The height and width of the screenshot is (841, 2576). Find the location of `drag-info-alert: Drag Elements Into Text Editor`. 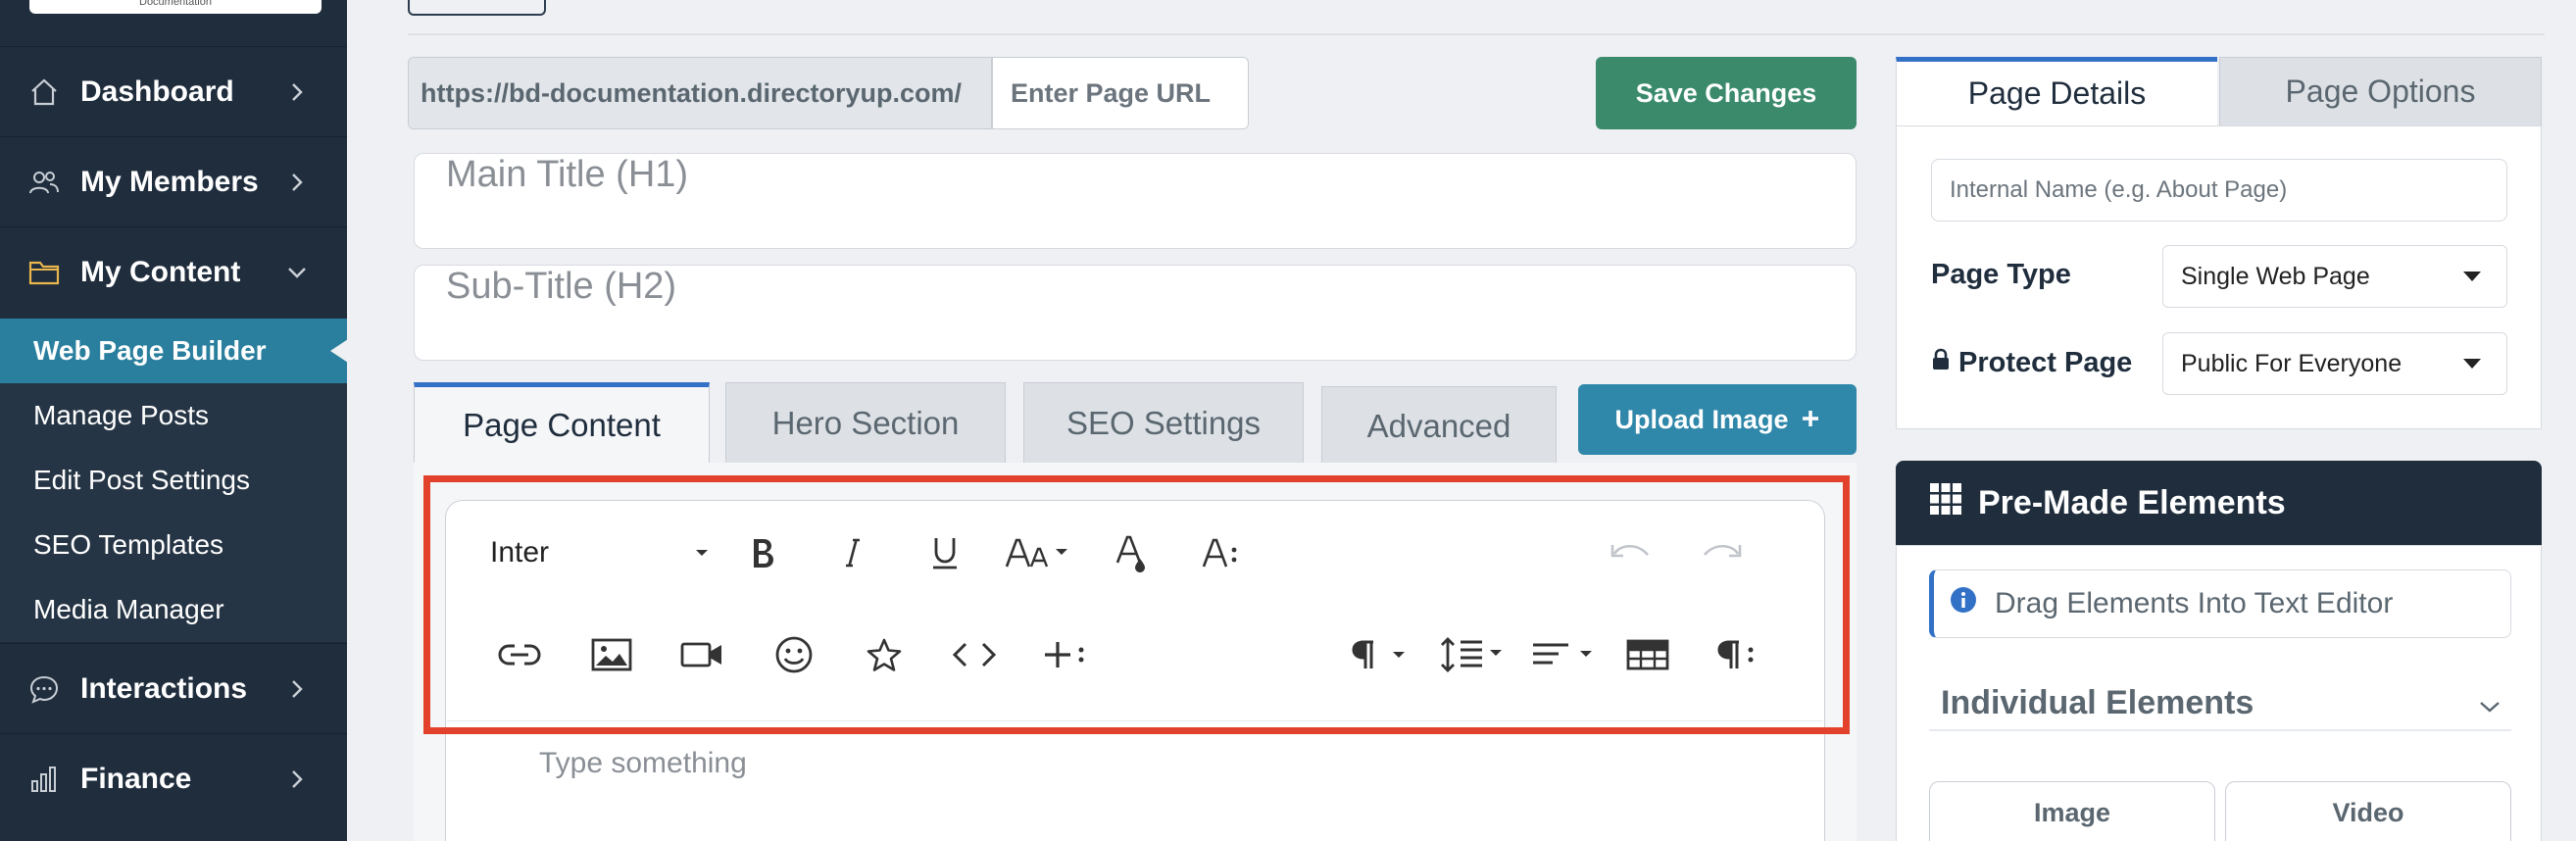

drag-info-alert: Drag Elements Into Text Editor is located at coordinates (2220, 603).